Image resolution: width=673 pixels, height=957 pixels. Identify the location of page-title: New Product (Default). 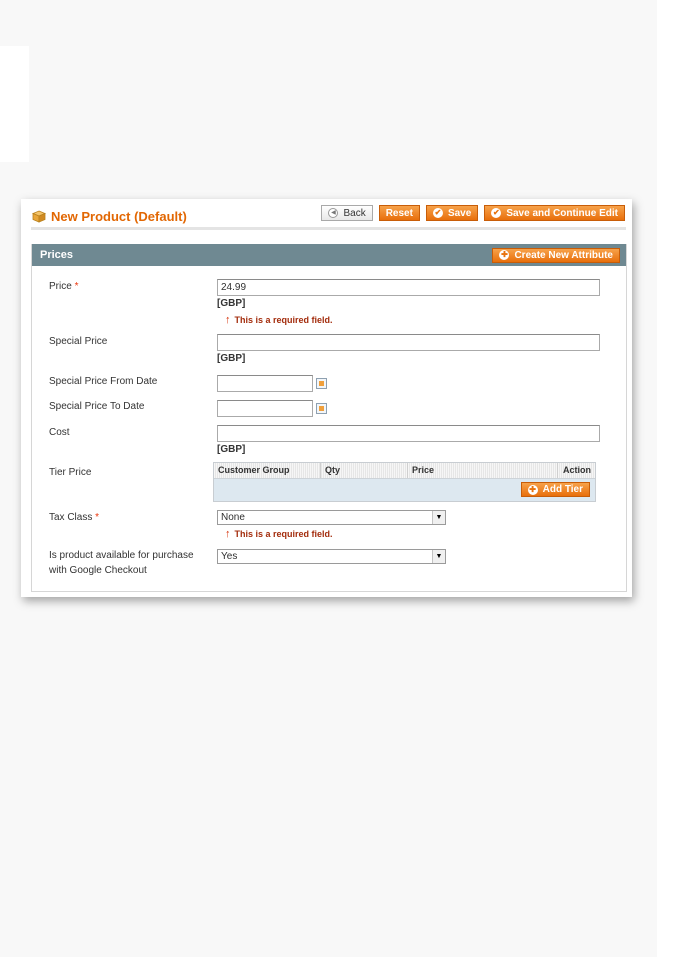
(119, 216).